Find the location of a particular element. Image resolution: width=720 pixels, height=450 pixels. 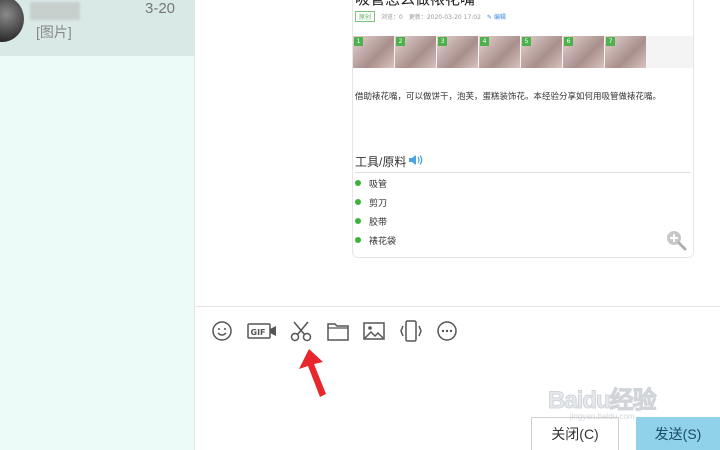

list-item: 裱花袋 is located at coordinates (375, 243).